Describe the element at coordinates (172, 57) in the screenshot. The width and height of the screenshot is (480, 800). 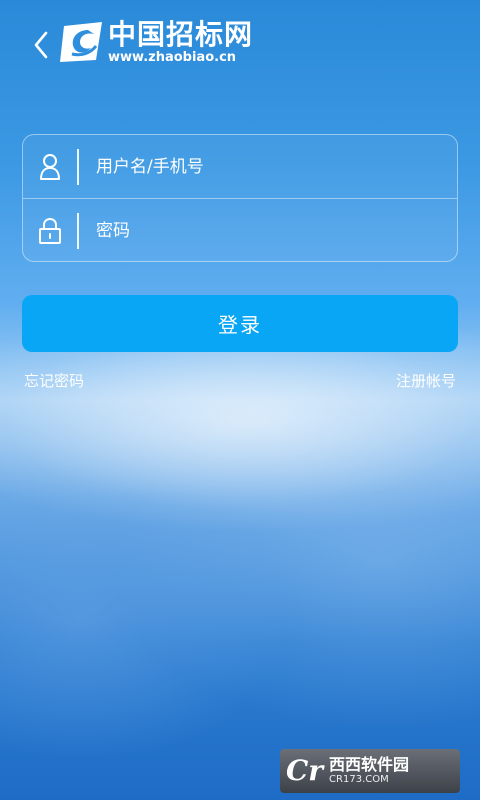
I see `brand-url: www.zhaobiao.cn` at that location.